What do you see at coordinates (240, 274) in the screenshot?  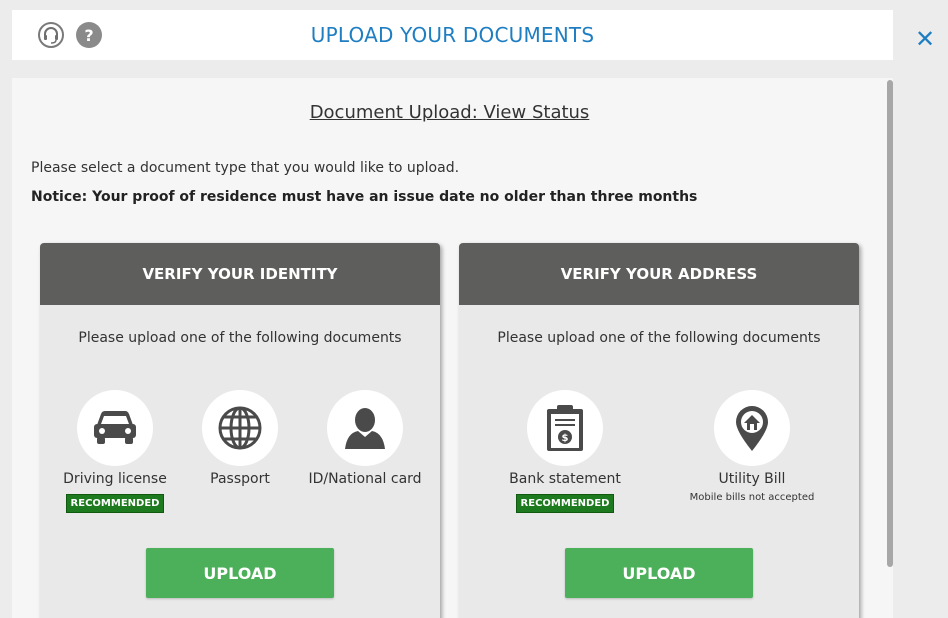 I see `identity-card-title: VERIFY YOUR IDENTITY` at bounding box center [240, 274].